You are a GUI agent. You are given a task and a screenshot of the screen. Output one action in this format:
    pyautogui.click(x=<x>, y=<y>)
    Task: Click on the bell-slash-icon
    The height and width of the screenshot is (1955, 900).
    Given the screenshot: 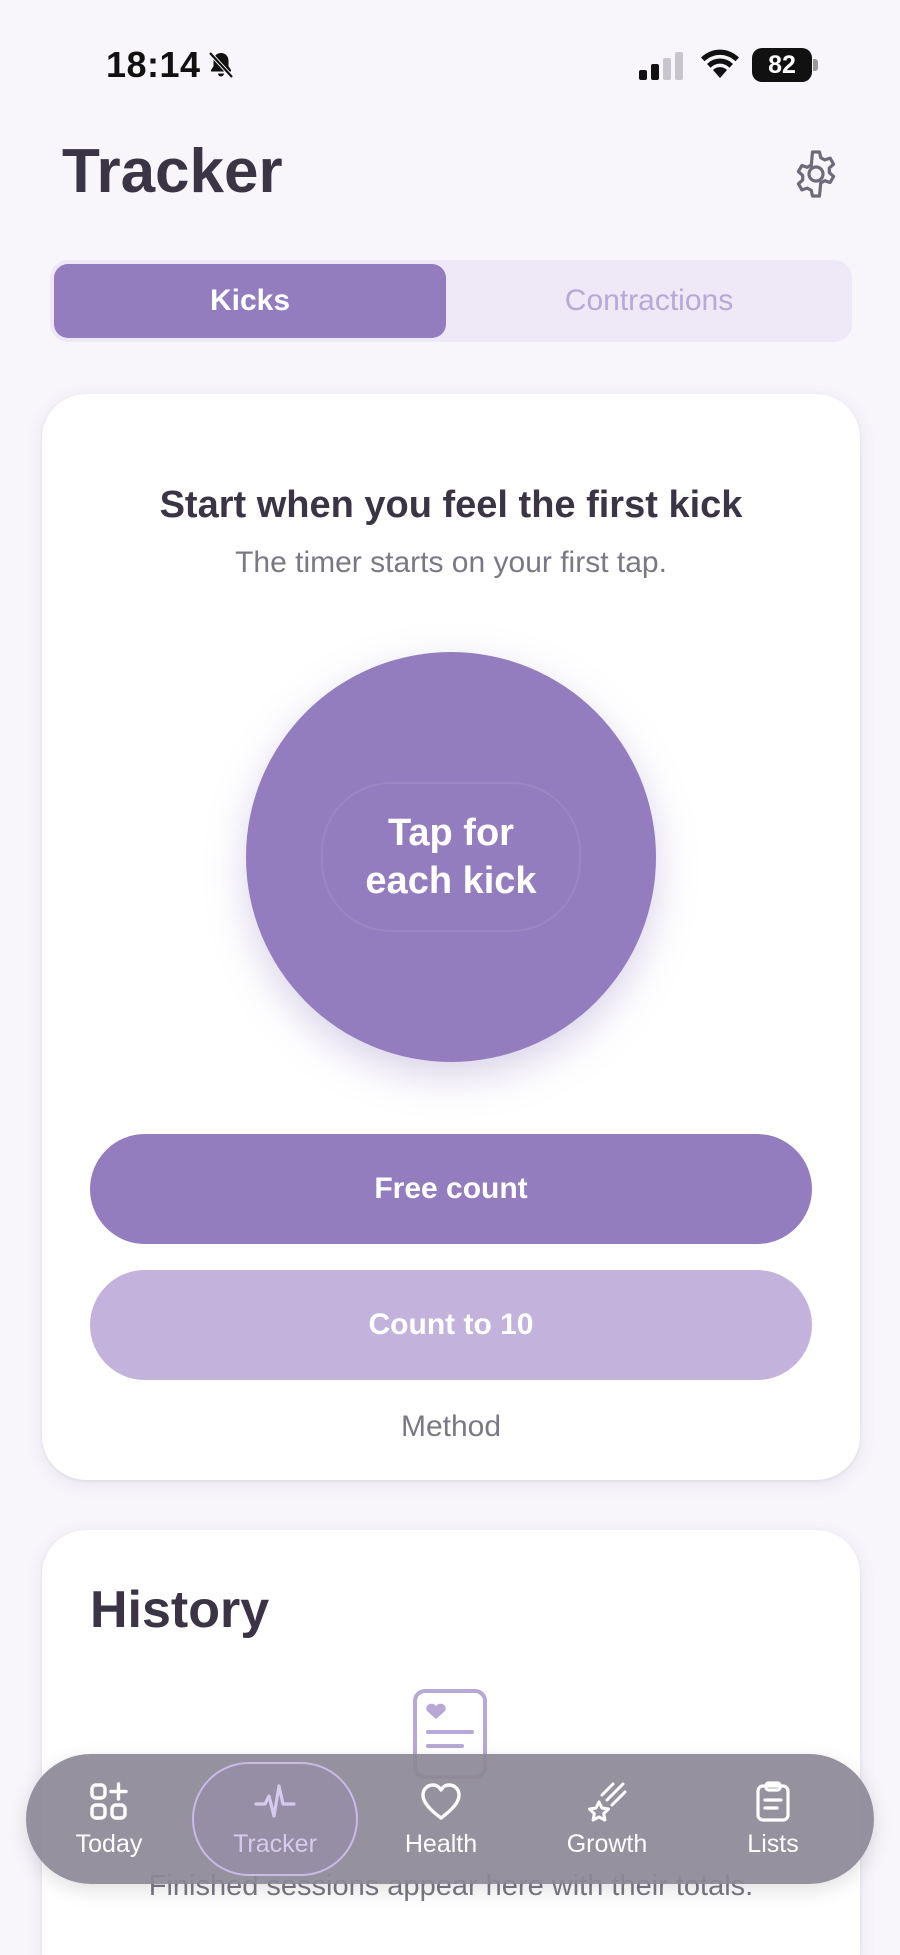 What is the action you would take?
    pyautogui.click(x=221, y=65)
    